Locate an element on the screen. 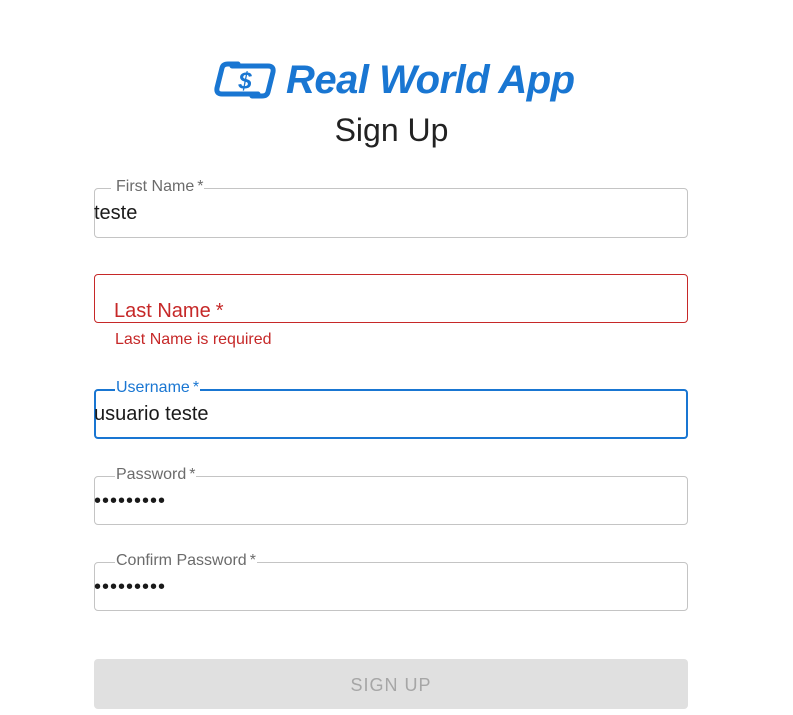 This screenshot has width=793, height=715. last-name-error-text: Last Name is required is located at coordinates (193, 339).